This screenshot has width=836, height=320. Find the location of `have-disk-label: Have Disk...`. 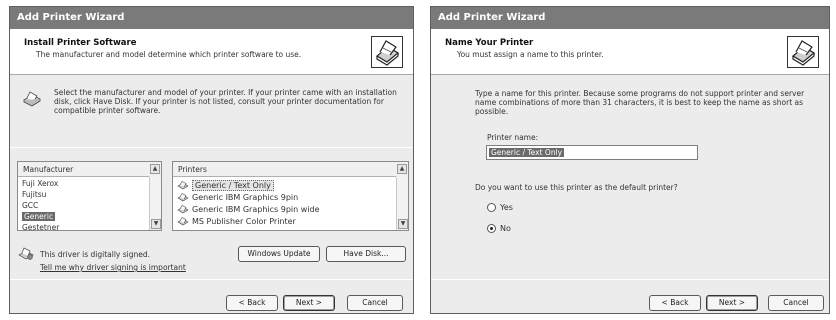

have-disk-label: Have Disk... is located at coordinates (366, 253).